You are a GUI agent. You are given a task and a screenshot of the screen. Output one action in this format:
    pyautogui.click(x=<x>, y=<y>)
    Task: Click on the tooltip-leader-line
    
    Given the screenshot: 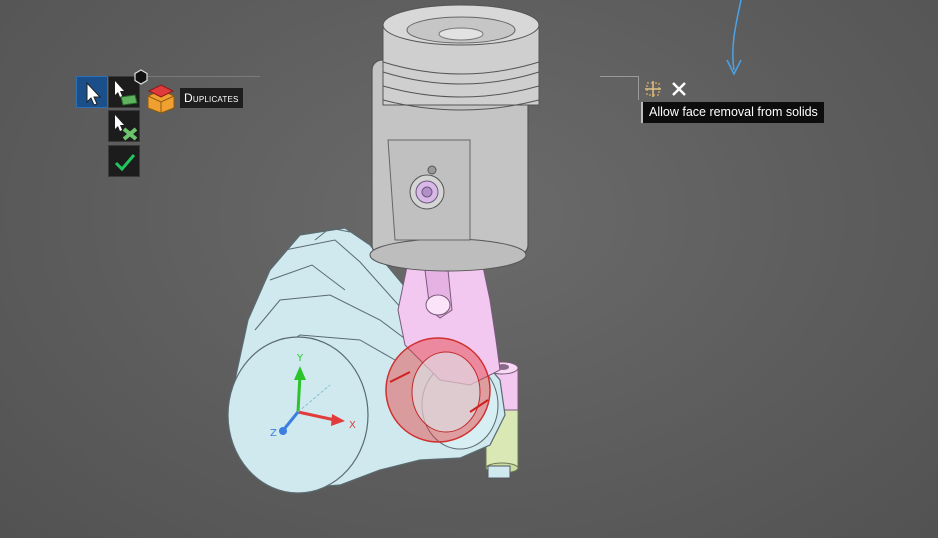 What is the action you would take?
    pyautogui.click(x=619, y=76)
    